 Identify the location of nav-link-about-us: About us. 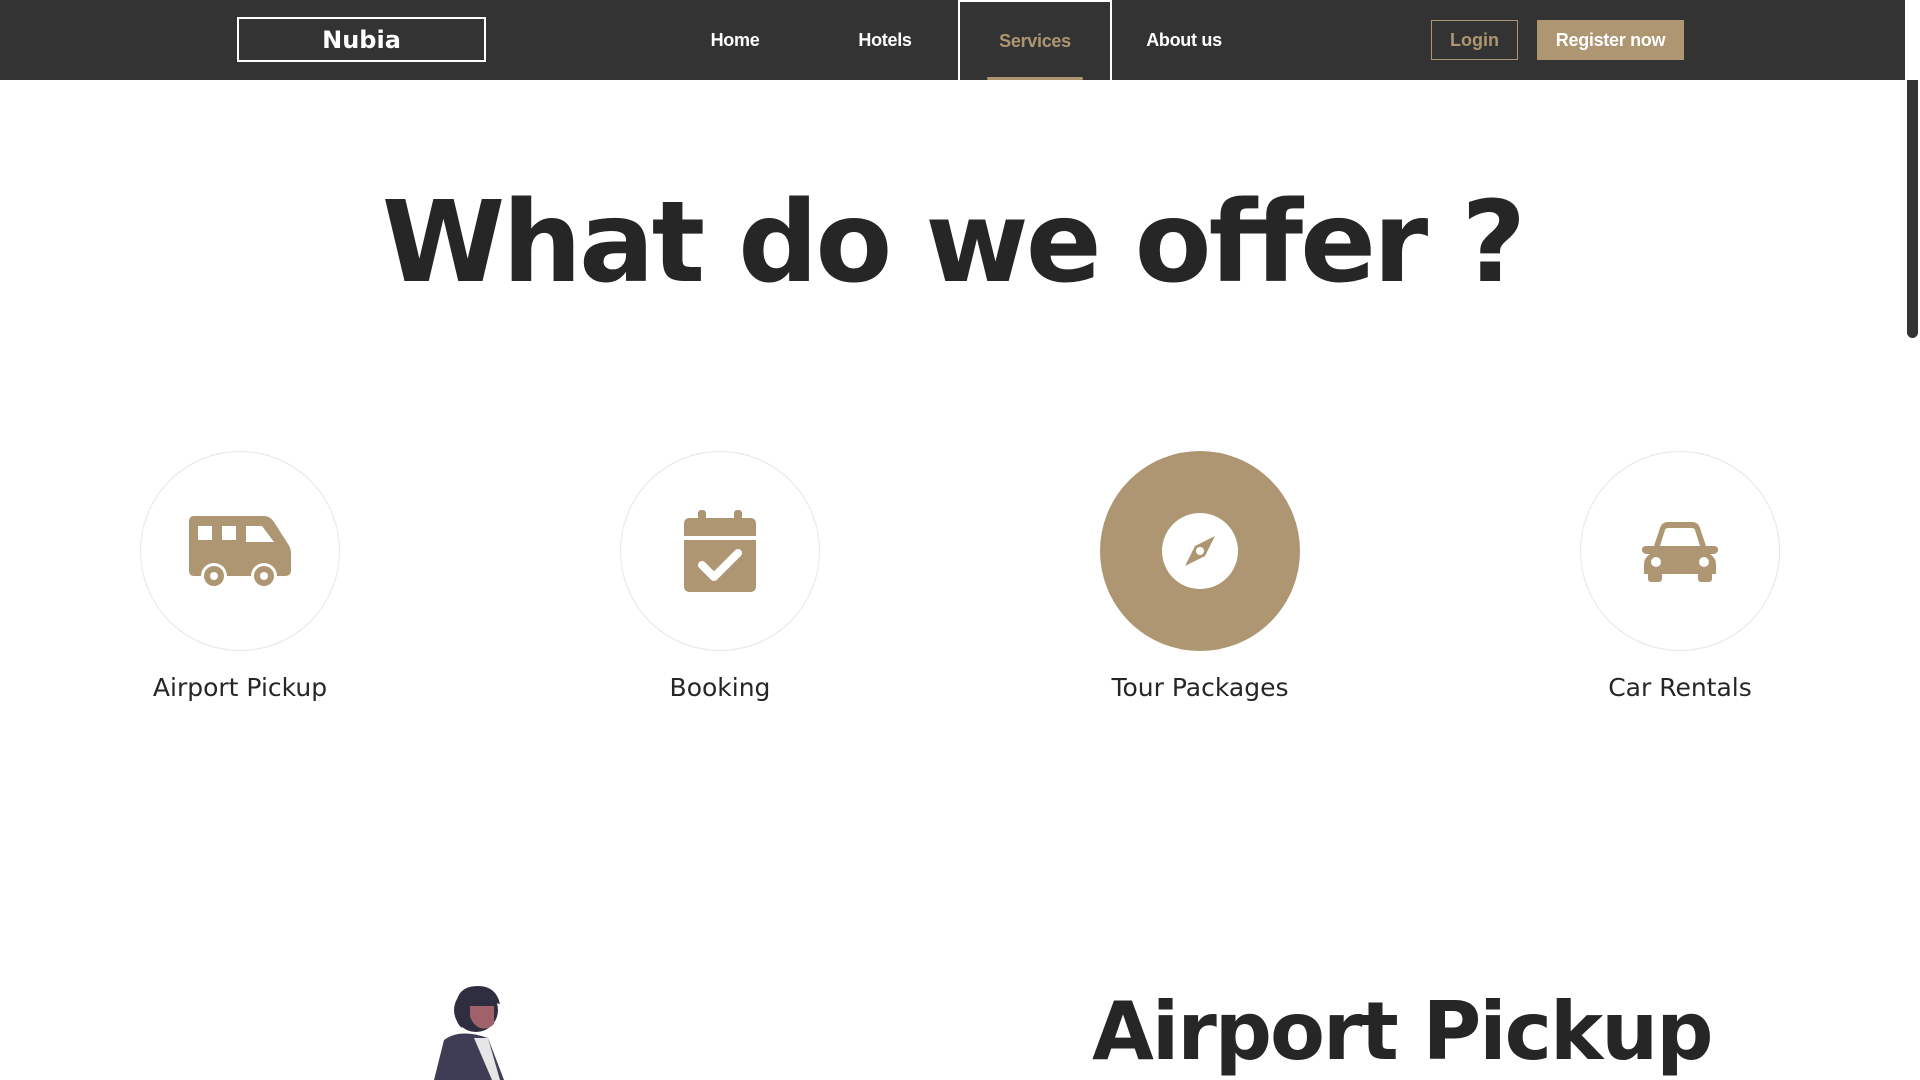
(1184, 40).